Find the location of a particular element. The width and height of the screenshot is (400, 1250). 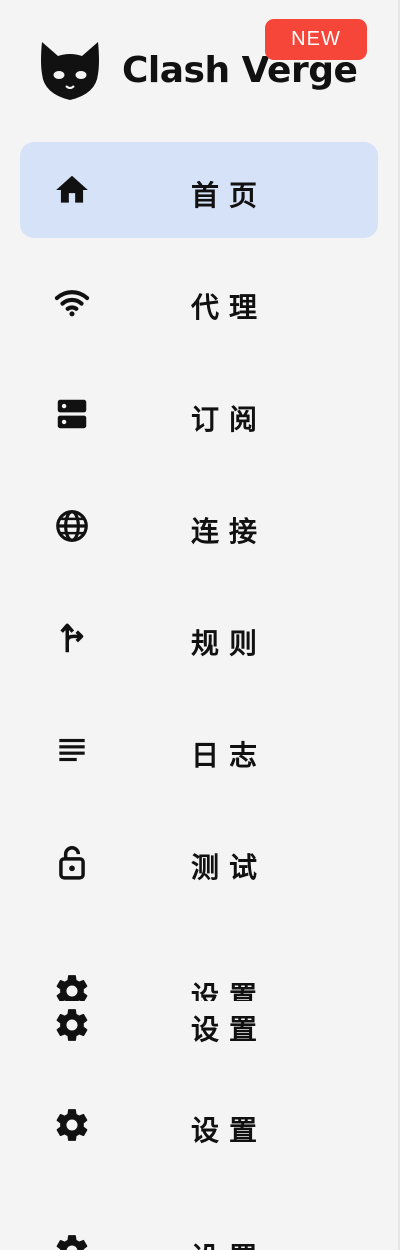

nav-item-settings: 设置 is located at coordinates (199, 1125).